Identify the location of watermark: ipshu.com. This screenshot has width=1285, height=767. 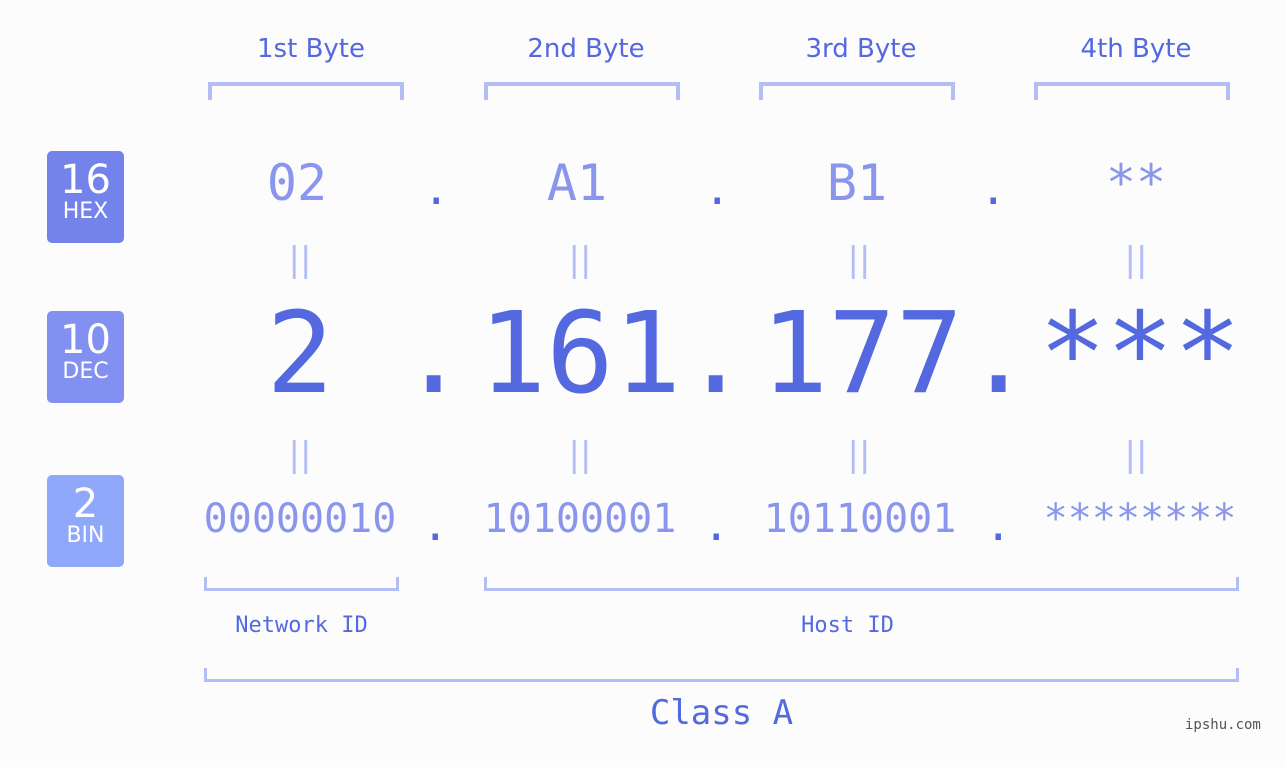
(1223, 725).